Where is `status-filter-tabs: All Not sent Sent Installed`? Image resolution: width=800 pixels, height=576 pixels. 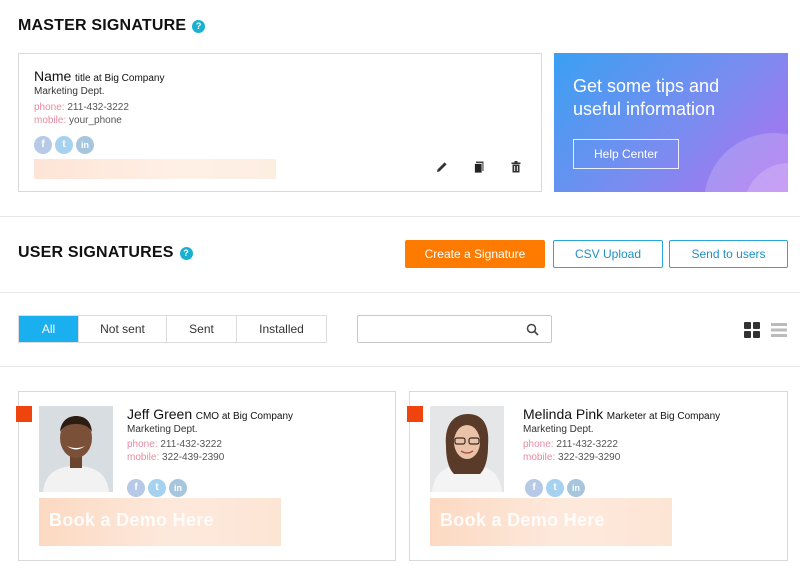
status-filter-tabs: All Not sent Sent Installed is located at coordinates (172, 329).